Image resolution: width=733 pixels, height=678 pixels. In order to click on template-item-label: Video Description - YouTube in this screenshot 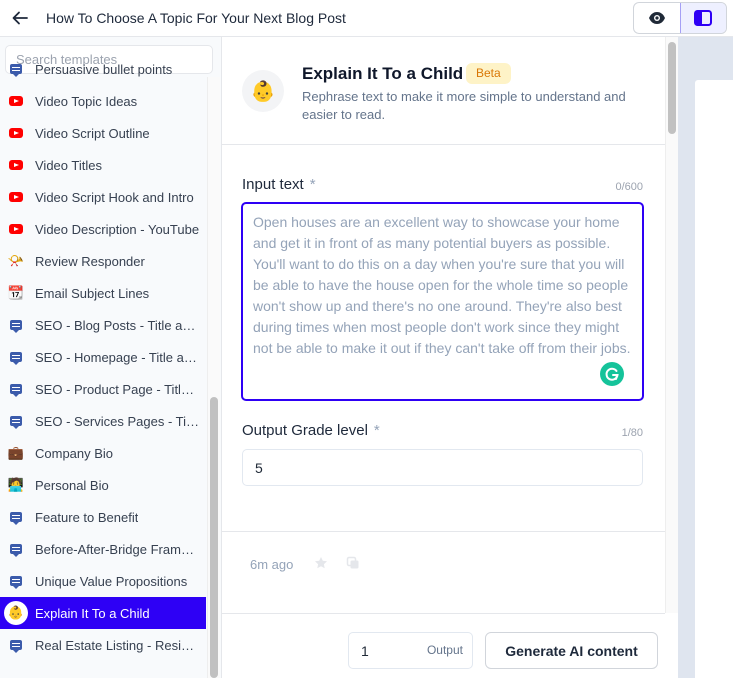, I will do `click(117, 229)`.